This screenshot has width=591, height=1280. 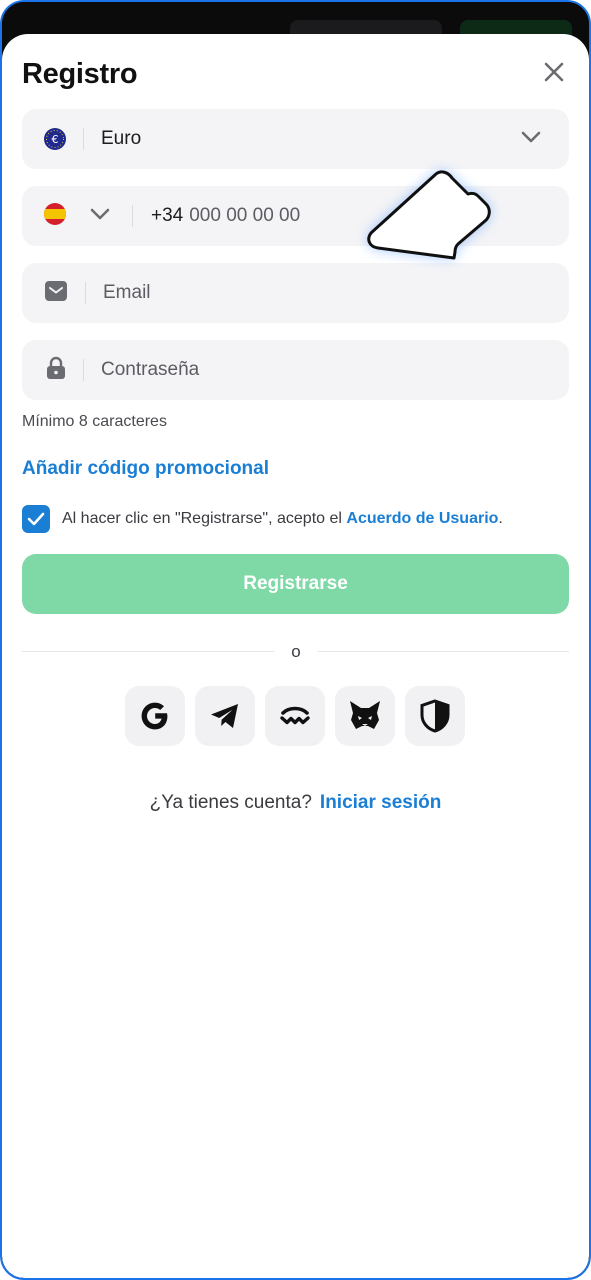 I want to click on metamask-login-button, so click(x=365, y=716).